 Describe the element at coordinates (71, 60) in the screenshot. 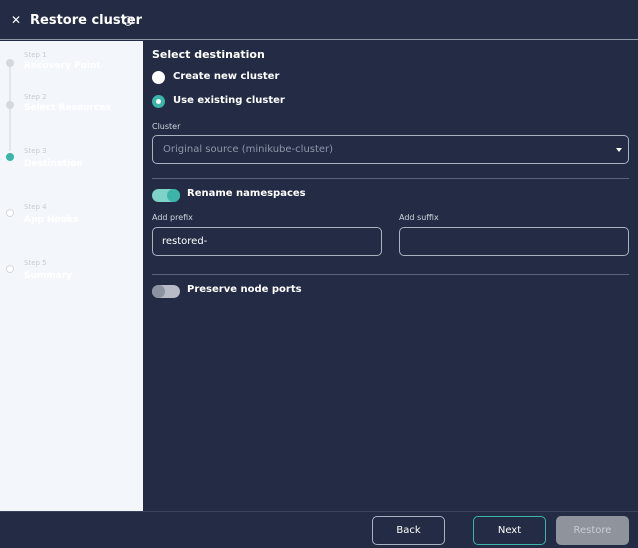

I see `step-recovery-point: Step 1 Recovery Point` at that location.